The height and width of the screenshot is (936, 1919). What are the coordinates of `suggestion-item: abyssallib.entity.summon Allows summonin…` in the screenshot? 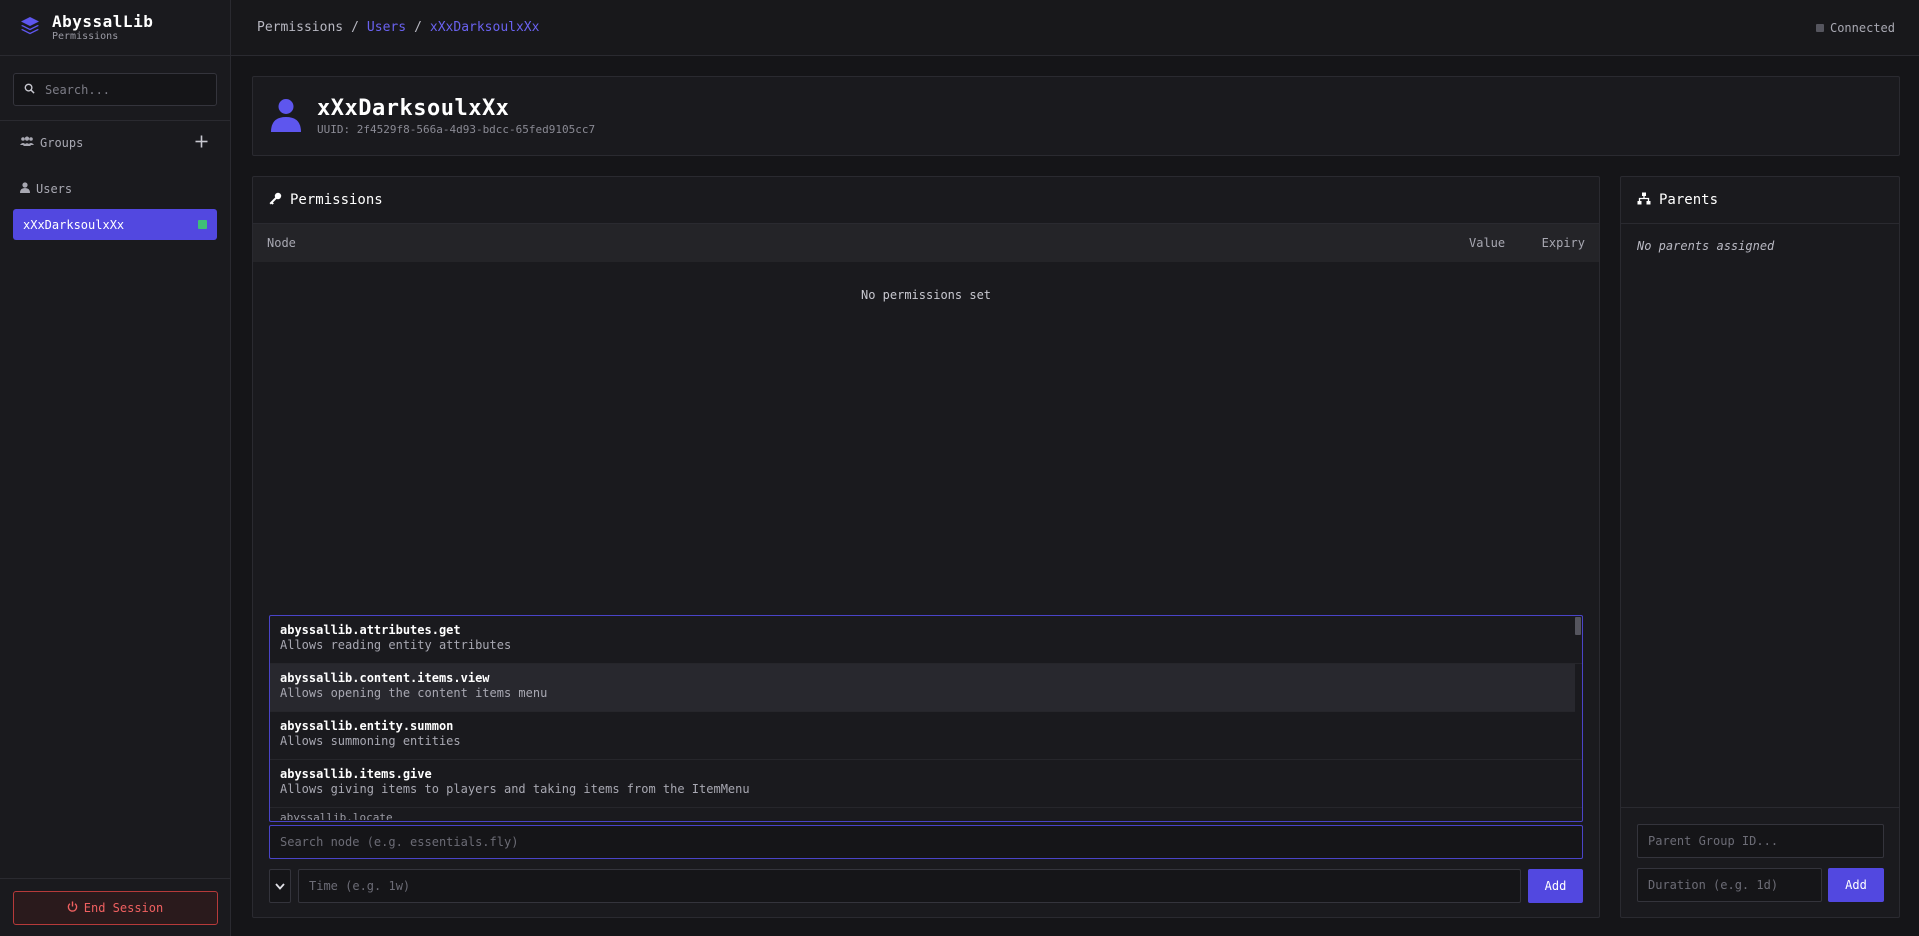 It's located at (926, 736).